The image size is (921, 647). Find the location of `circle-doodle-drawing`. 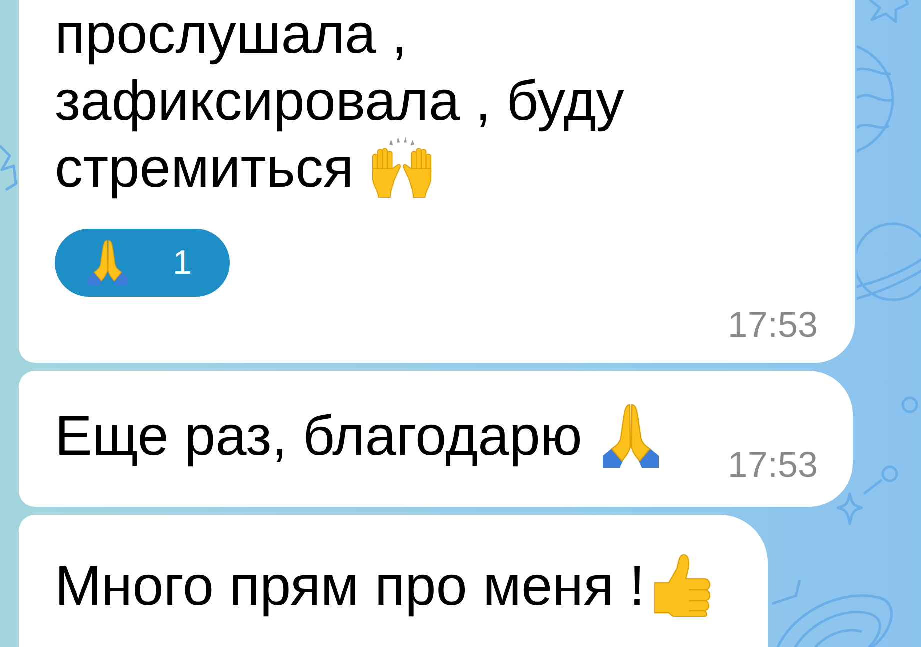

circle-doodle-drawing is located at coordinates (910, 405).